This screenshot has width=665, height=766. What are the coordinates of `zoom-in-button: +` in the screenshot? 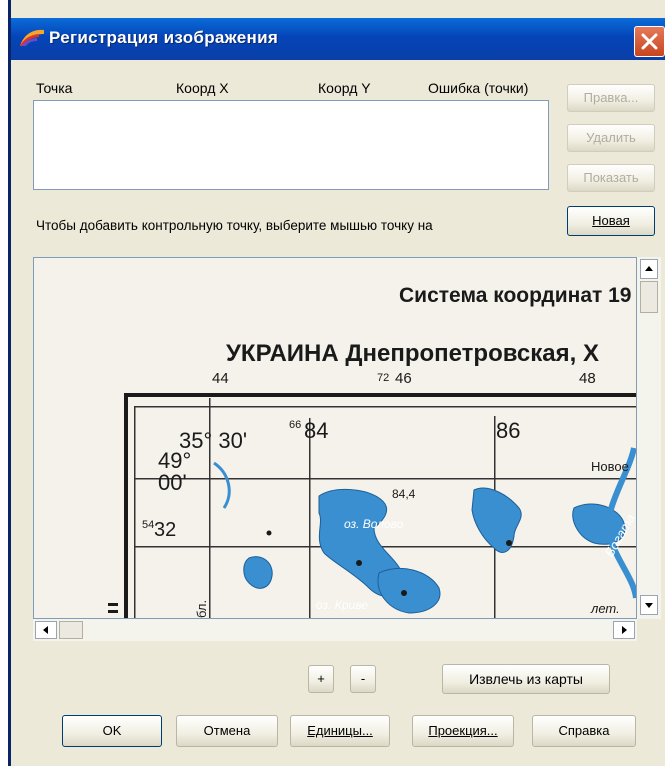 It's located at (321, 679).